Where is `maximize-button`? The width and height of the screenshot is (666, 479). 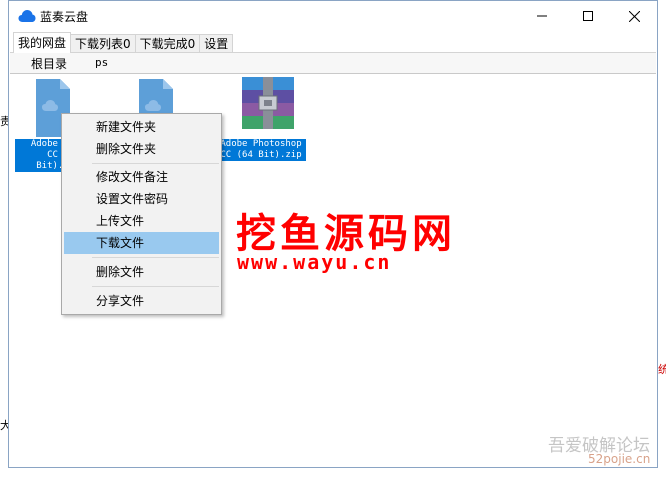 maximize-button is located at coordinates (588, 16).